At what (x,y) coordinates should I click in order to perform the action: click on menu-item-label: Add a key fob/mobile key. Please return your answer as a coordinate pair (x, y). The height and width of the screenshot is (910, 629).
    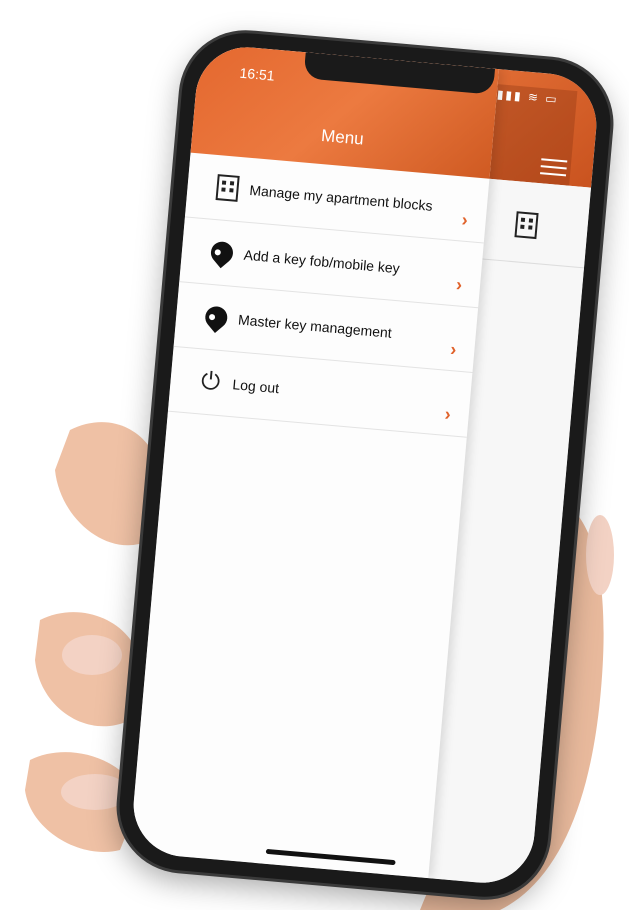
    Looking at the image, I should click on (322, 261).